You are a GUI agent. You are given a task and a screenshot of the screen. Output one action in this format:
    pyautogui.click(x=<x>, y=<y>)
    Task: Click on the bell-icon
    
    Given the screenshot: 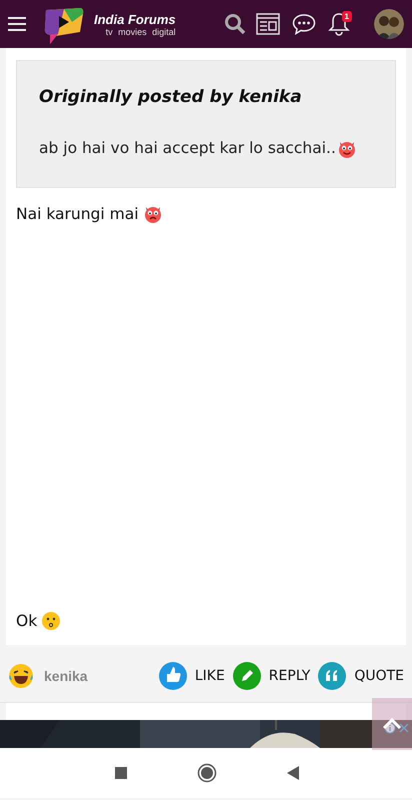 What is the action you would take?
    pyautogui.click(x=339, y=24)
    